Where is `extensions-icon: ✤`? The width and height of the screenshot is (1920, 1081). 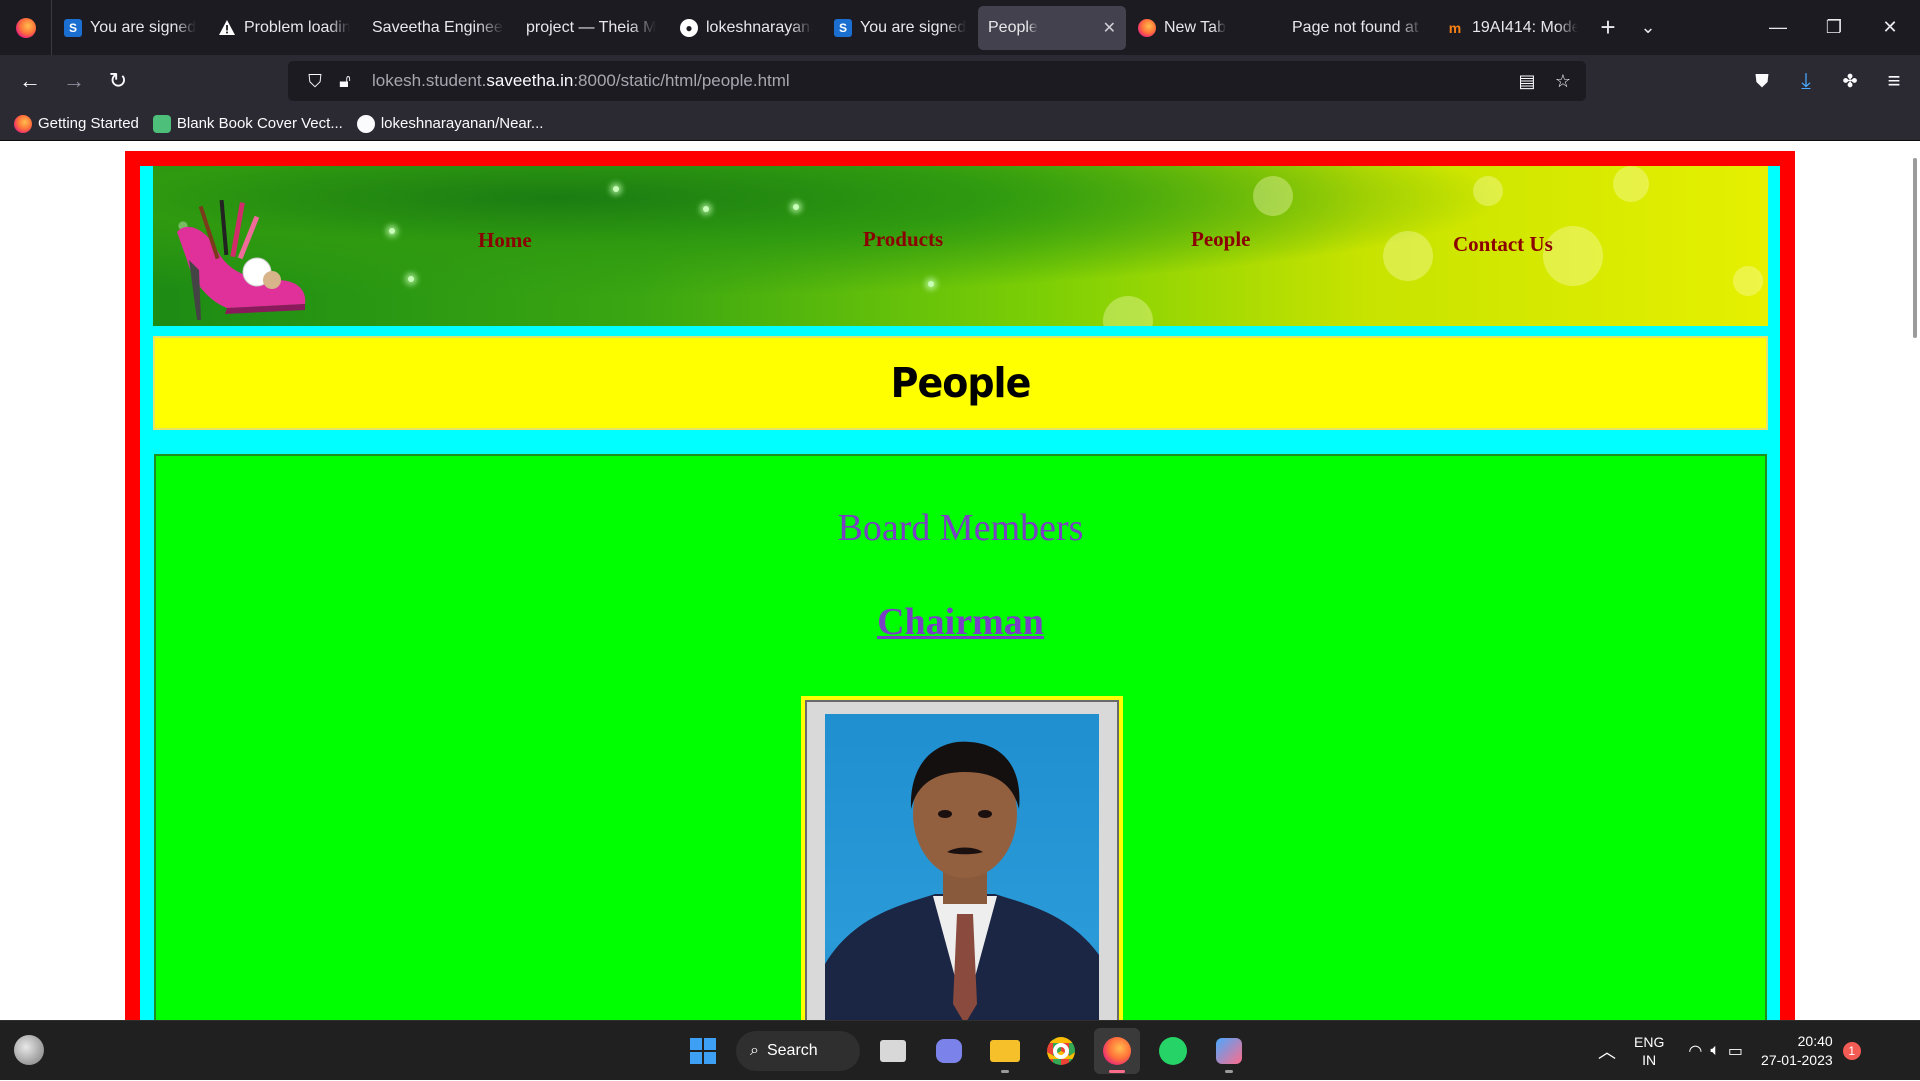
extensions-icon: ✤ is located at coordinates (1850, 81).